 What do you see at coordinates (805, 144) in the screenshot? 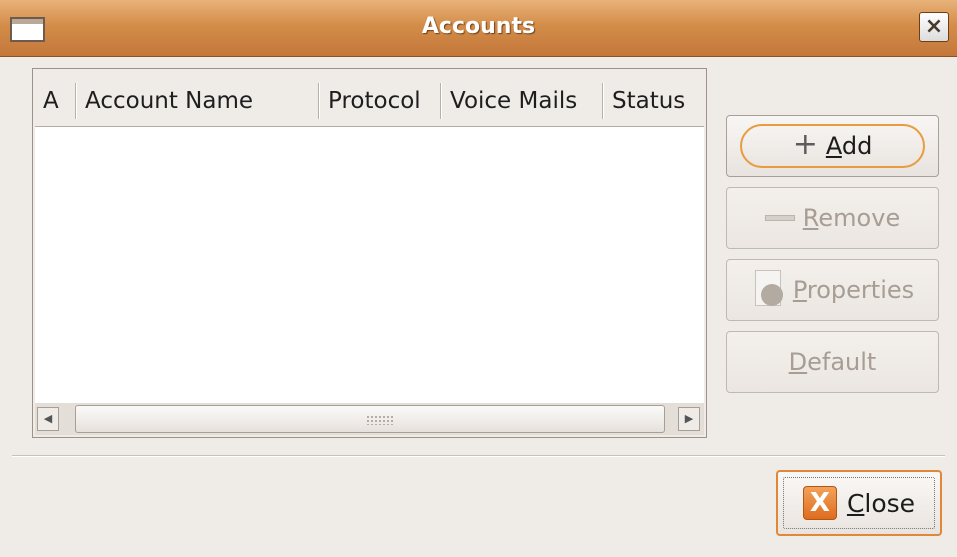
I see `plus-icon: +` at bounding box center [805, 144].